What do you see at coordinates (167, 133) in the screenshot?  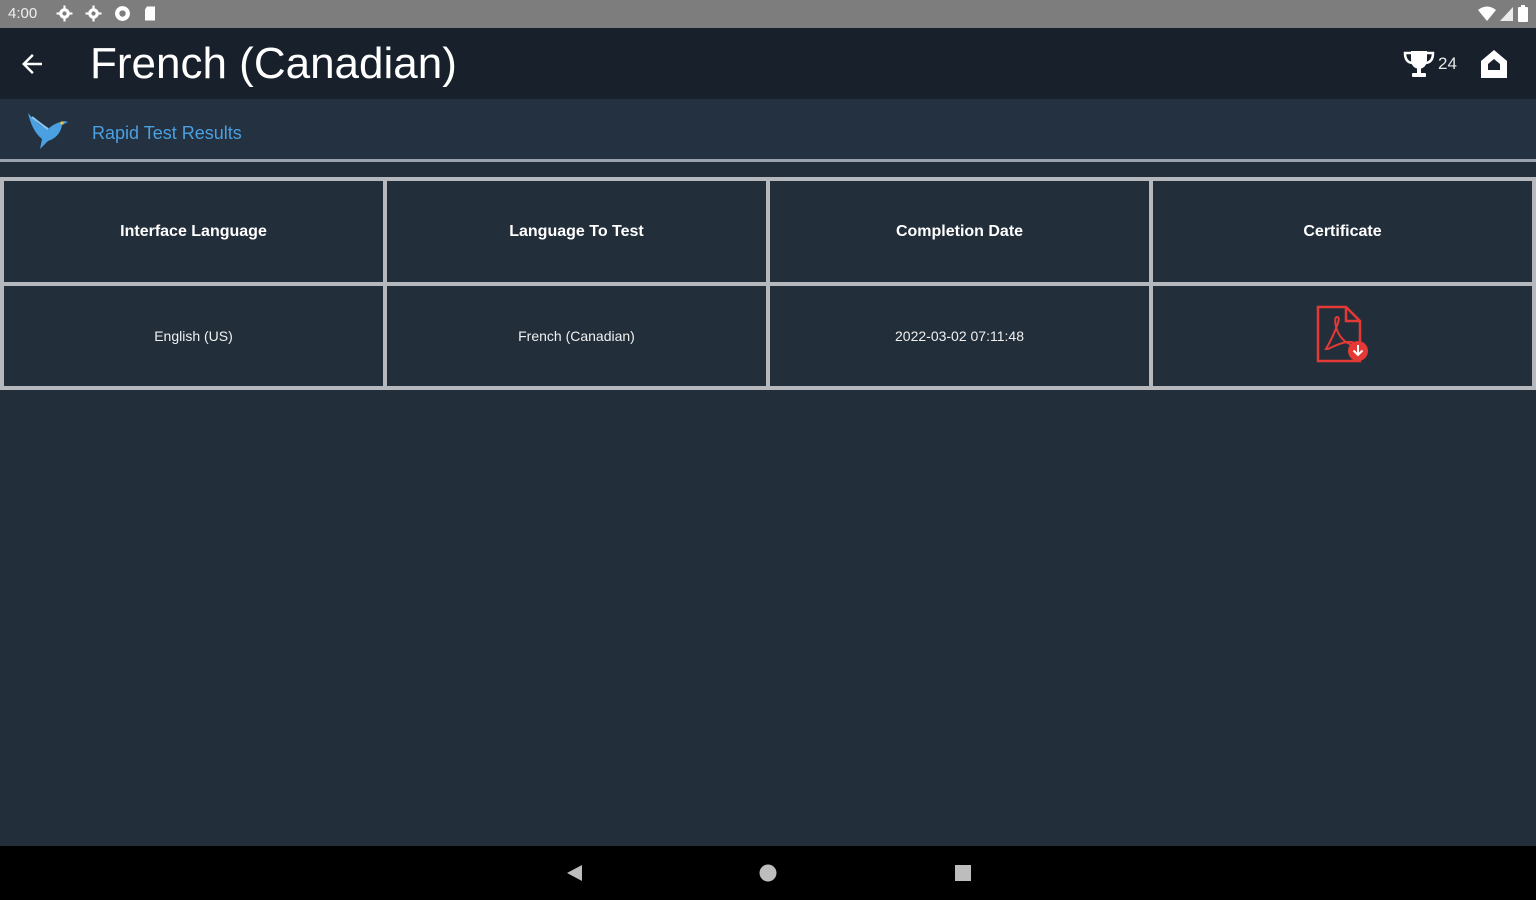 I see `section-title: Rapid Test Results` at bounding box center [167, 133].